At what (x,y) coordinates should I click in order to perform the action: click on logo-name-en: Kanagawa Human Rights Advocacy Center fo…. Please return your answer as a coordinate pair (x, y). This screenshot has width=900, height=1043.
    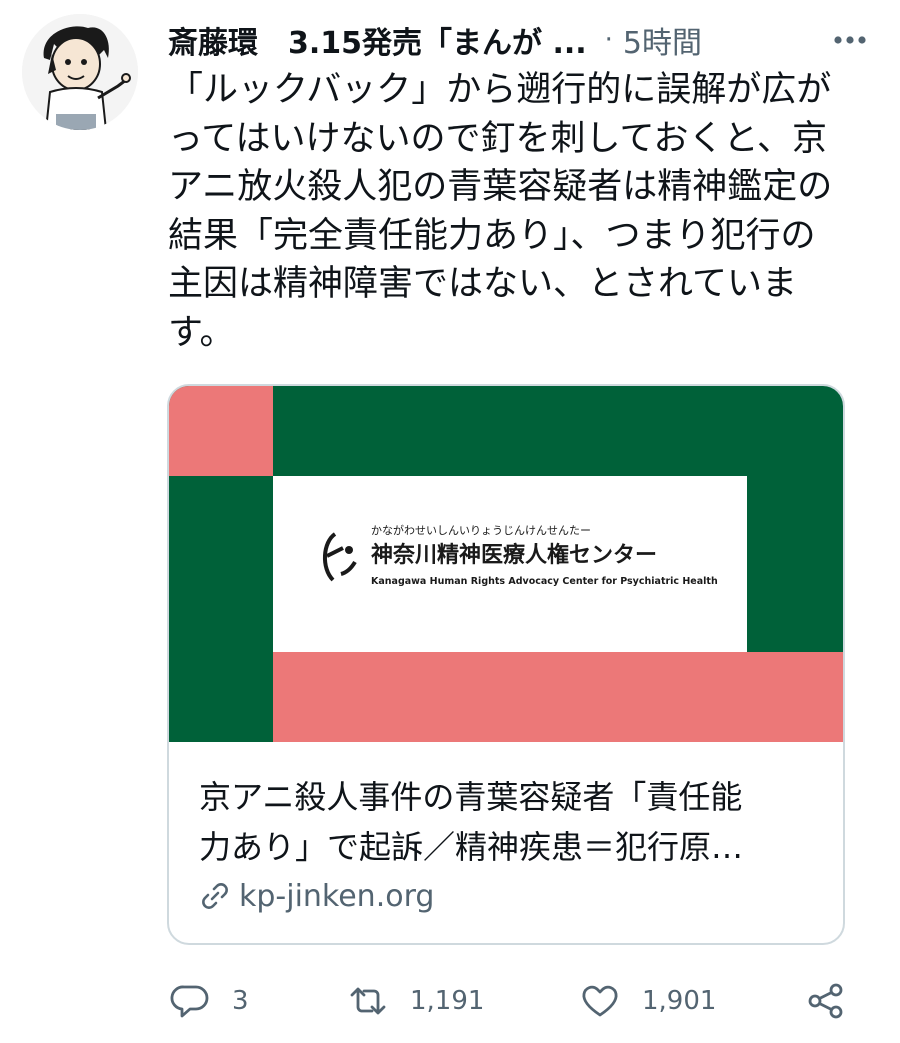
    Looking at the image, I should click on (544, 581).